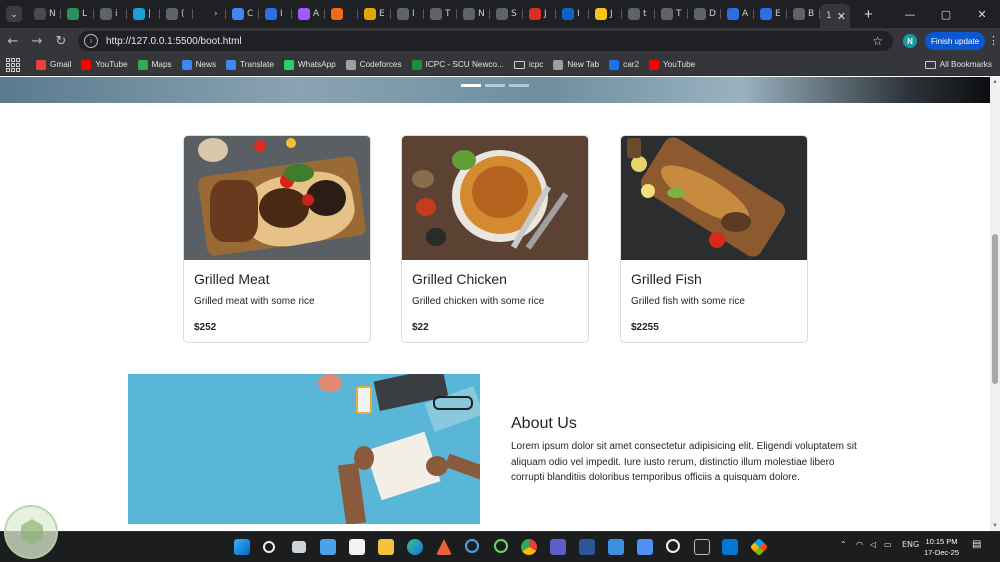  I want to click on wifi-icon: ◠, so click(859, 544).